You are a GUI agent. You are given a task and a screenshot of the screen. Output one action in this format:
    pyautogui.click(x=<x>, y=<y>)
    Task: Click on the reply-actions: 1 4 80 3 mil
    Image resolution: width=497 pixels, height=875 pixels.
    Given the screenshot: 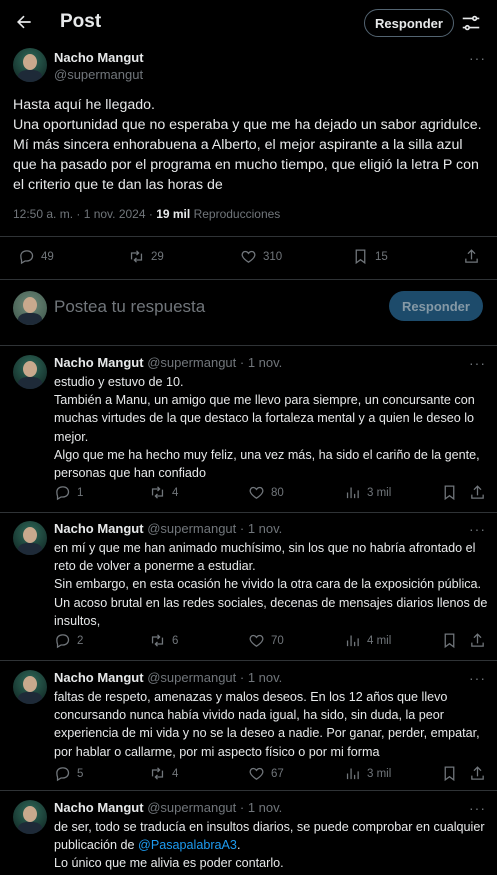 What is the action you would take?
    pyautogui.click(x=248, y=494)
    